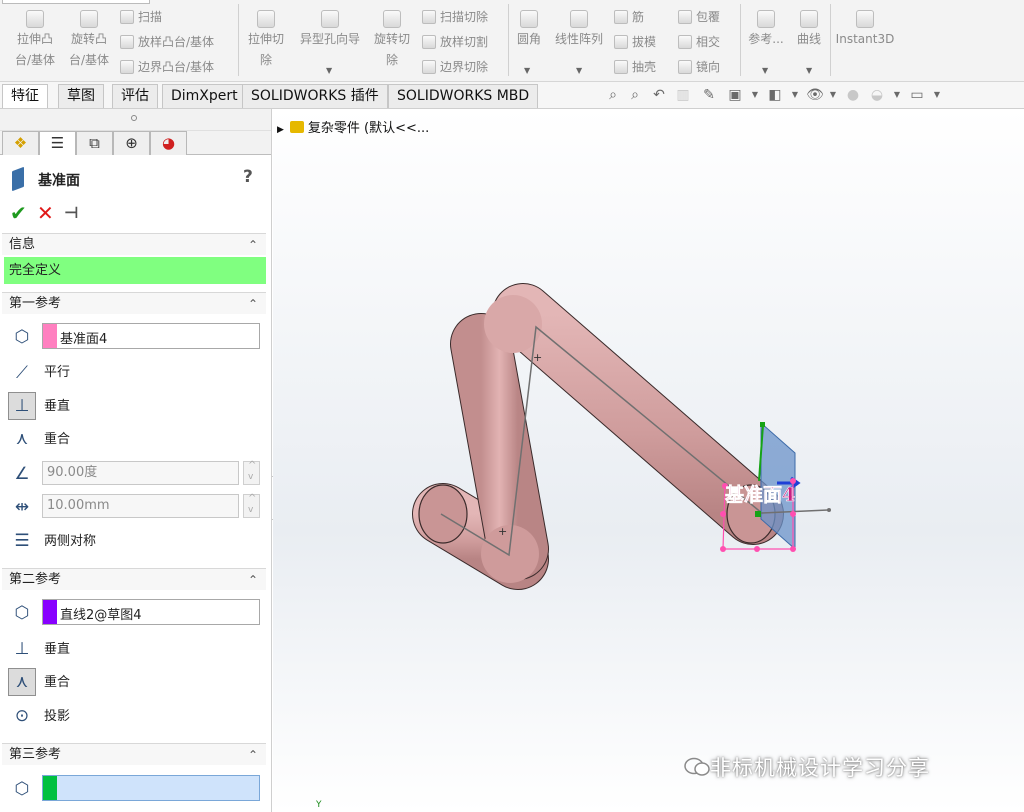 The height and width of the screenshot is (812, 1024). I want to click on fillet-dropdown: ▼, so click(527, 70).